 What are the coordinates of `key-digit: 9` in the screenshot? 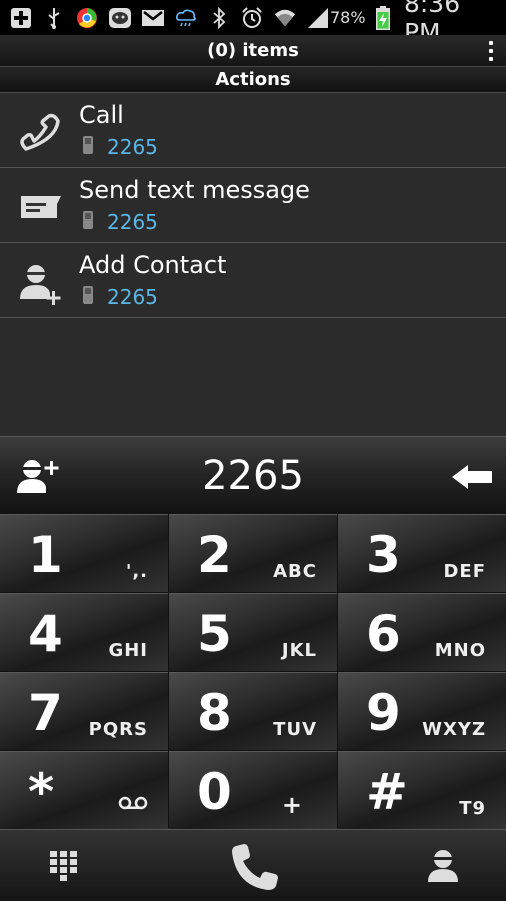 It's located at (383, 713).